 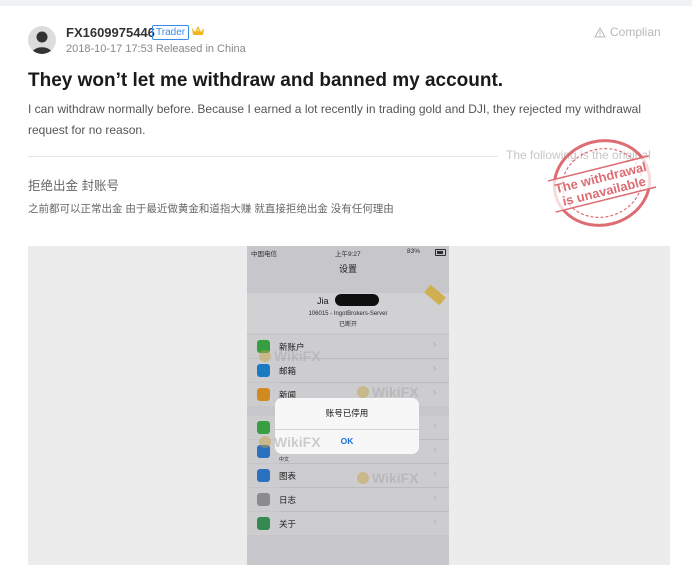 I want to click on post-meta: 2018-10-17 17:53 Released in China, so click(x=156, y=49).